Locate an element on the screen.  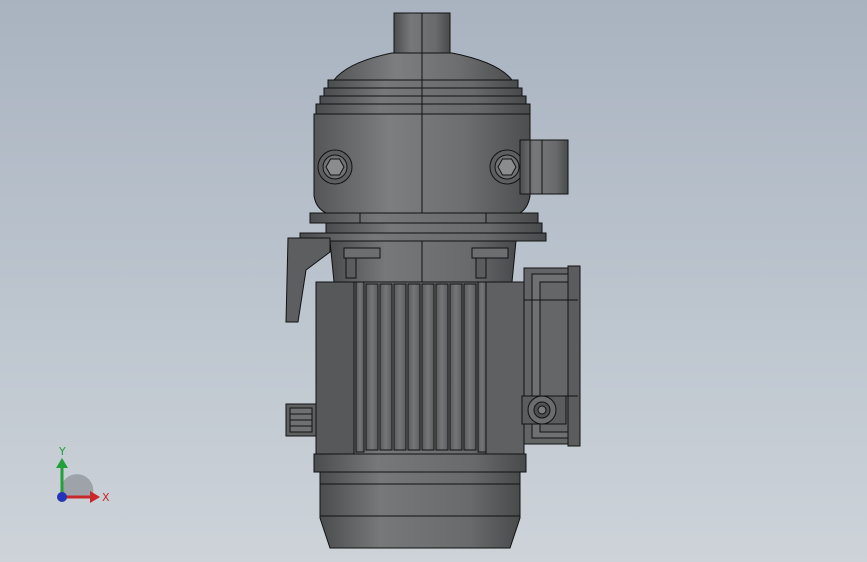
x-axis-label: X is located at coordinates (106, 497).